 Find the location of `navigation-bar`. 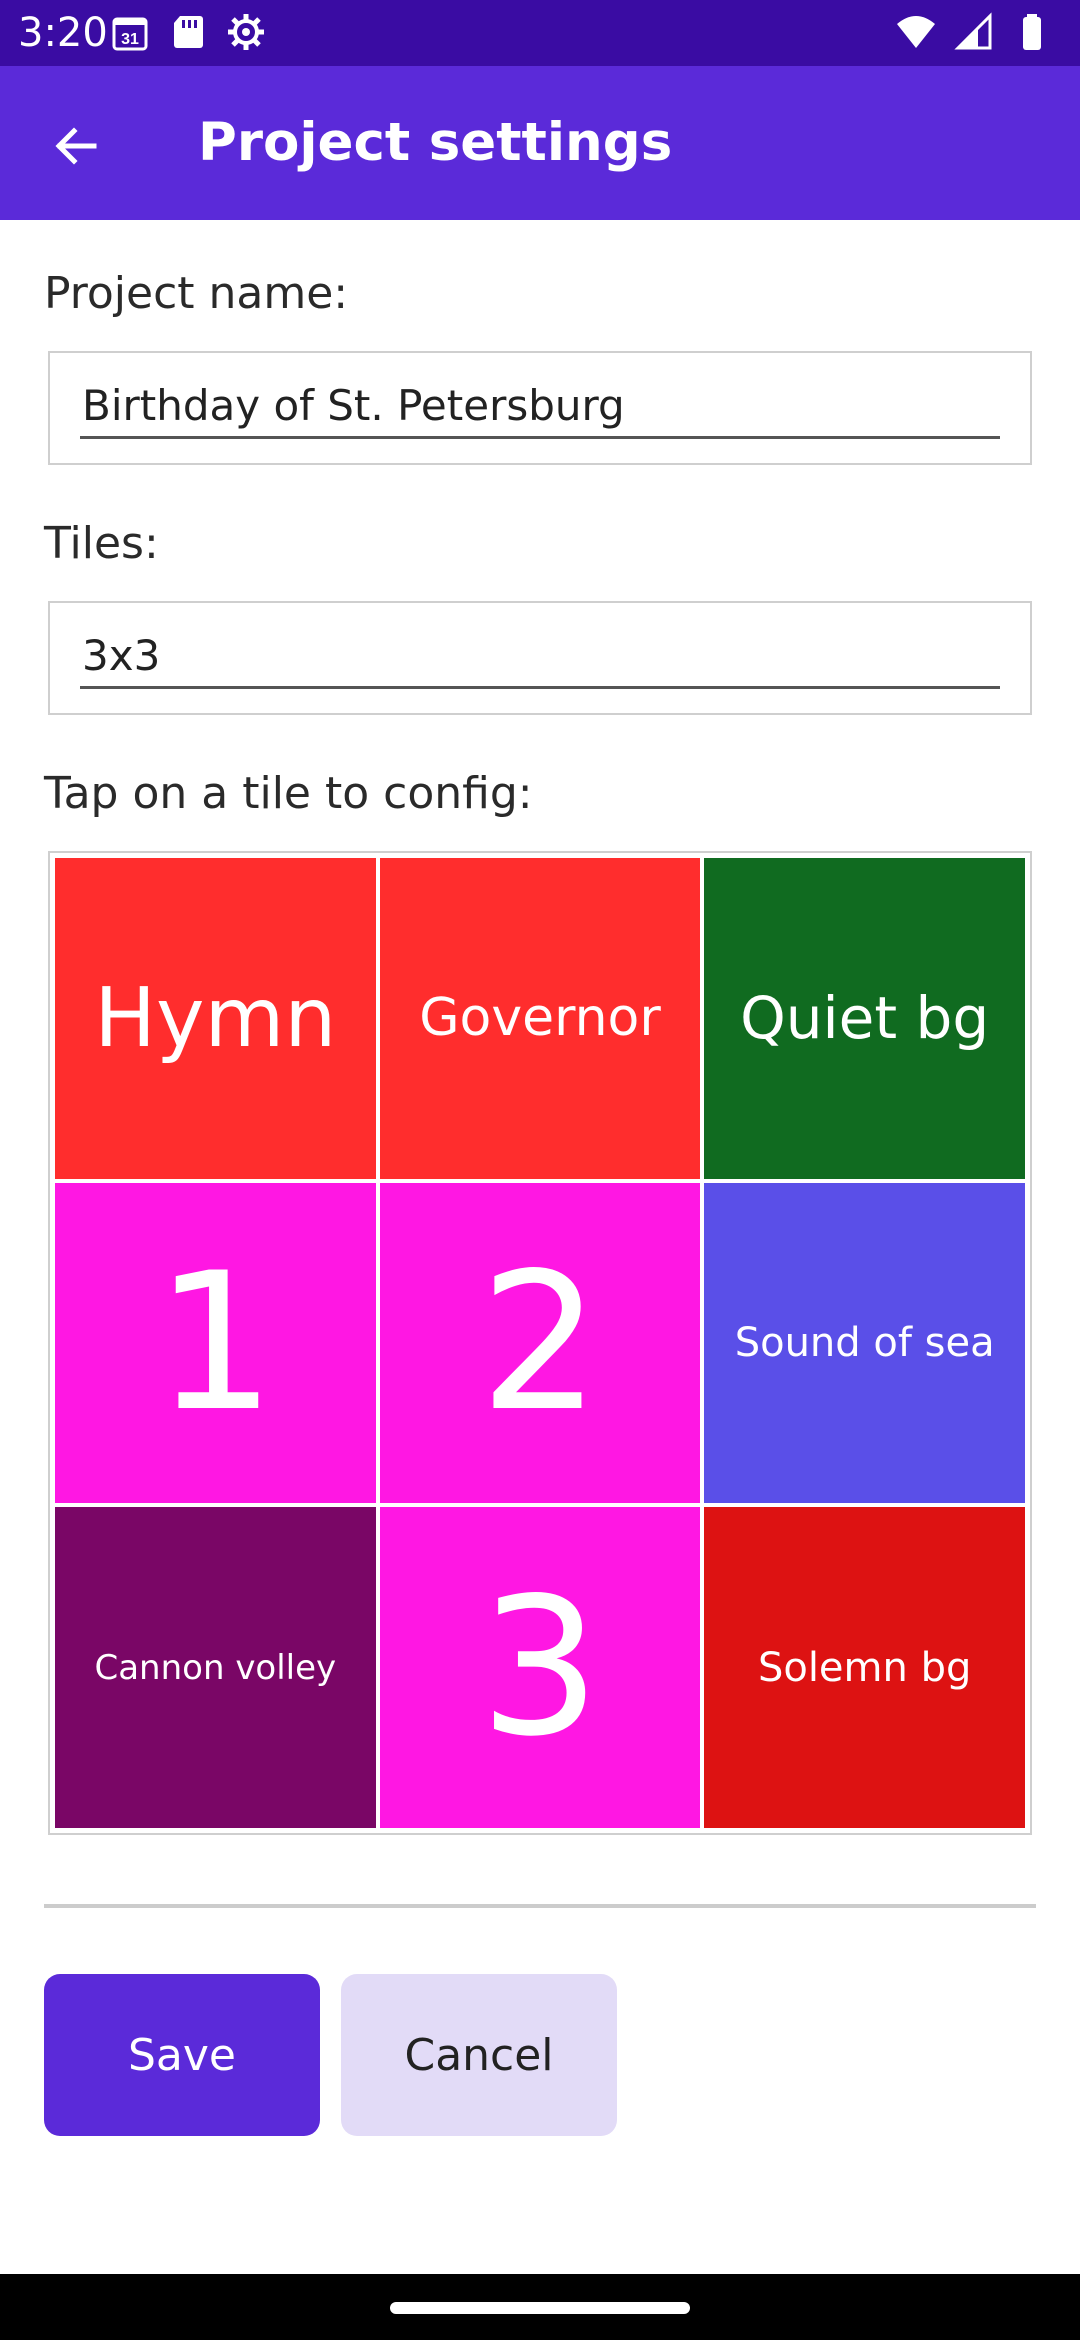

navigation-bar is located at coordinates (540, 2307).